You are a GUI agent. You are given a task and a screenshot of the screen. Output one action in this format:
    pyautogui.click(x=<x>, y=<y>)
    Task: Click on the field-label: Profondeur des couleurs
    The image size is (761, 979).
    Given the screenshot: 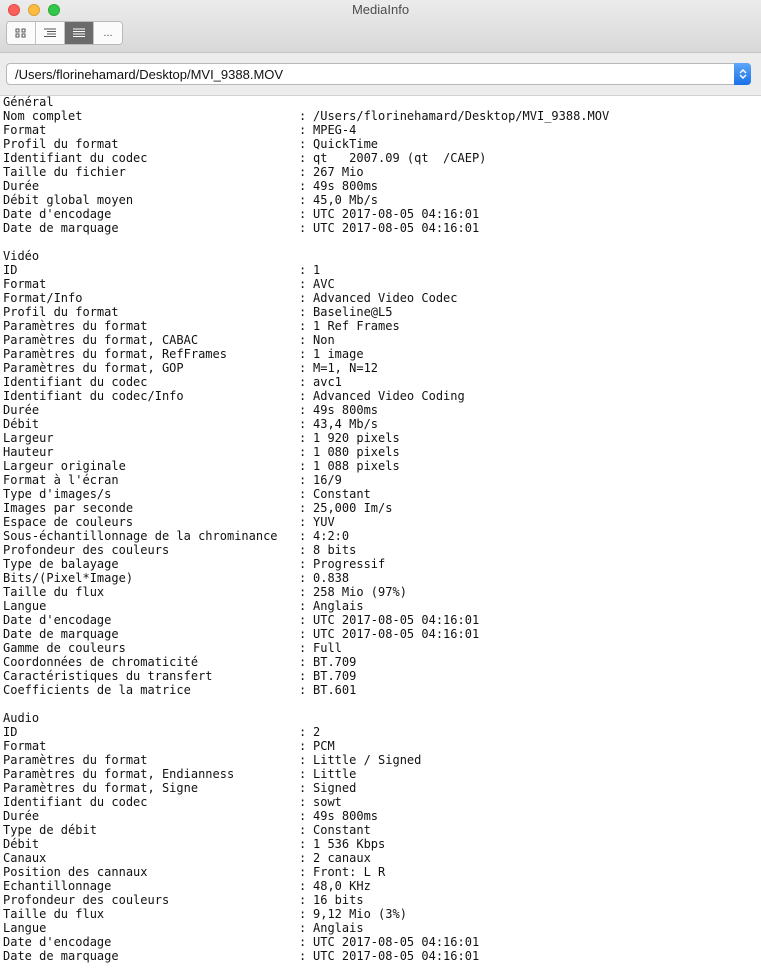 What is the action you would take?
    pyautogui.click(x=86, y=900)
    